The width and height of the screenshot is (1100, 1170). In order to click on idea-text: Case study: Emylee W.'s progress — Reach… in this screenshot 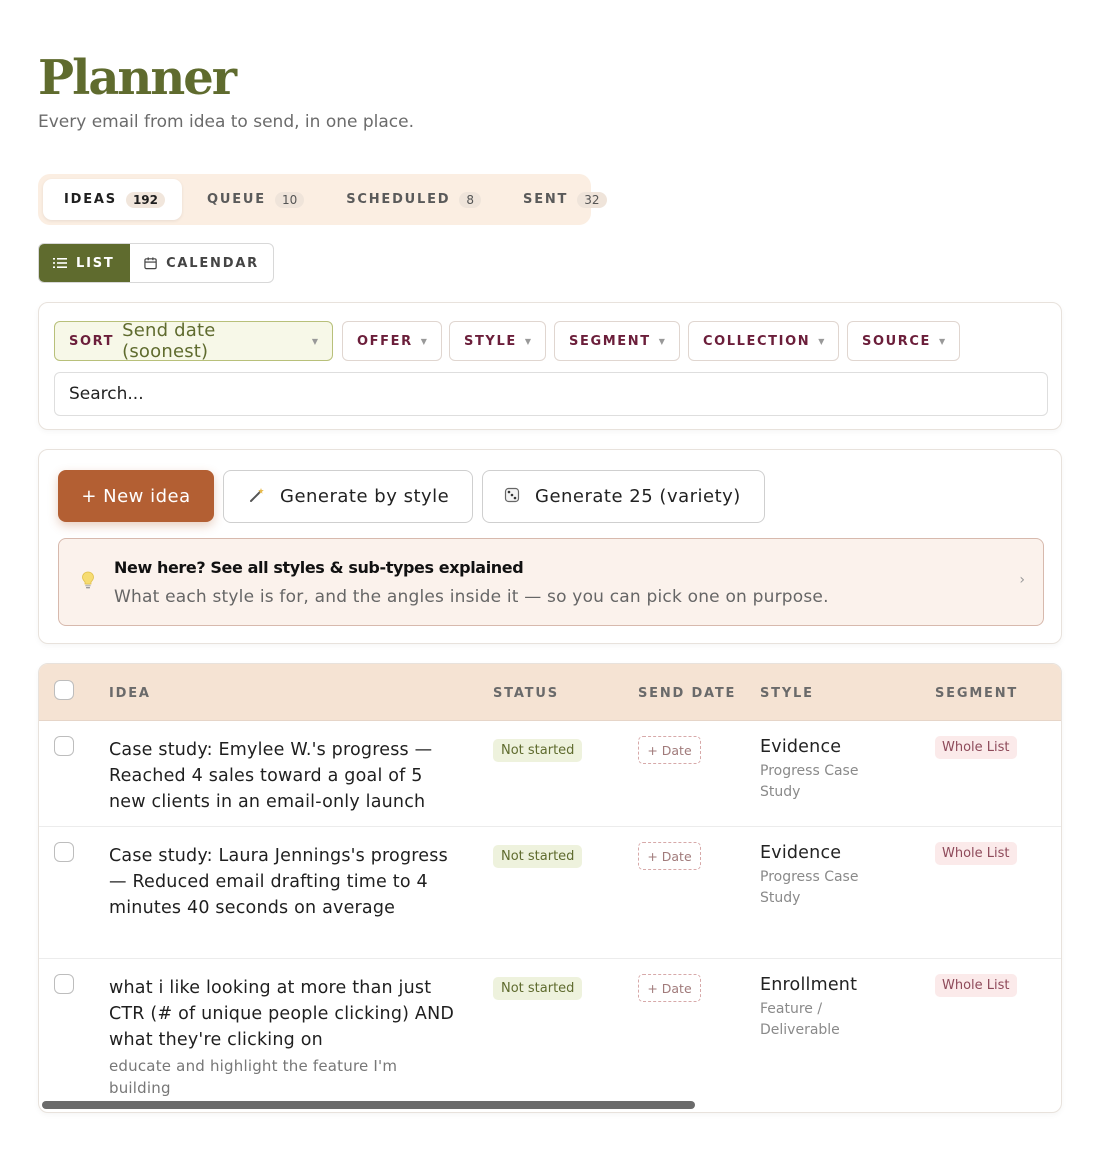, I will do `click(284, 776)`.